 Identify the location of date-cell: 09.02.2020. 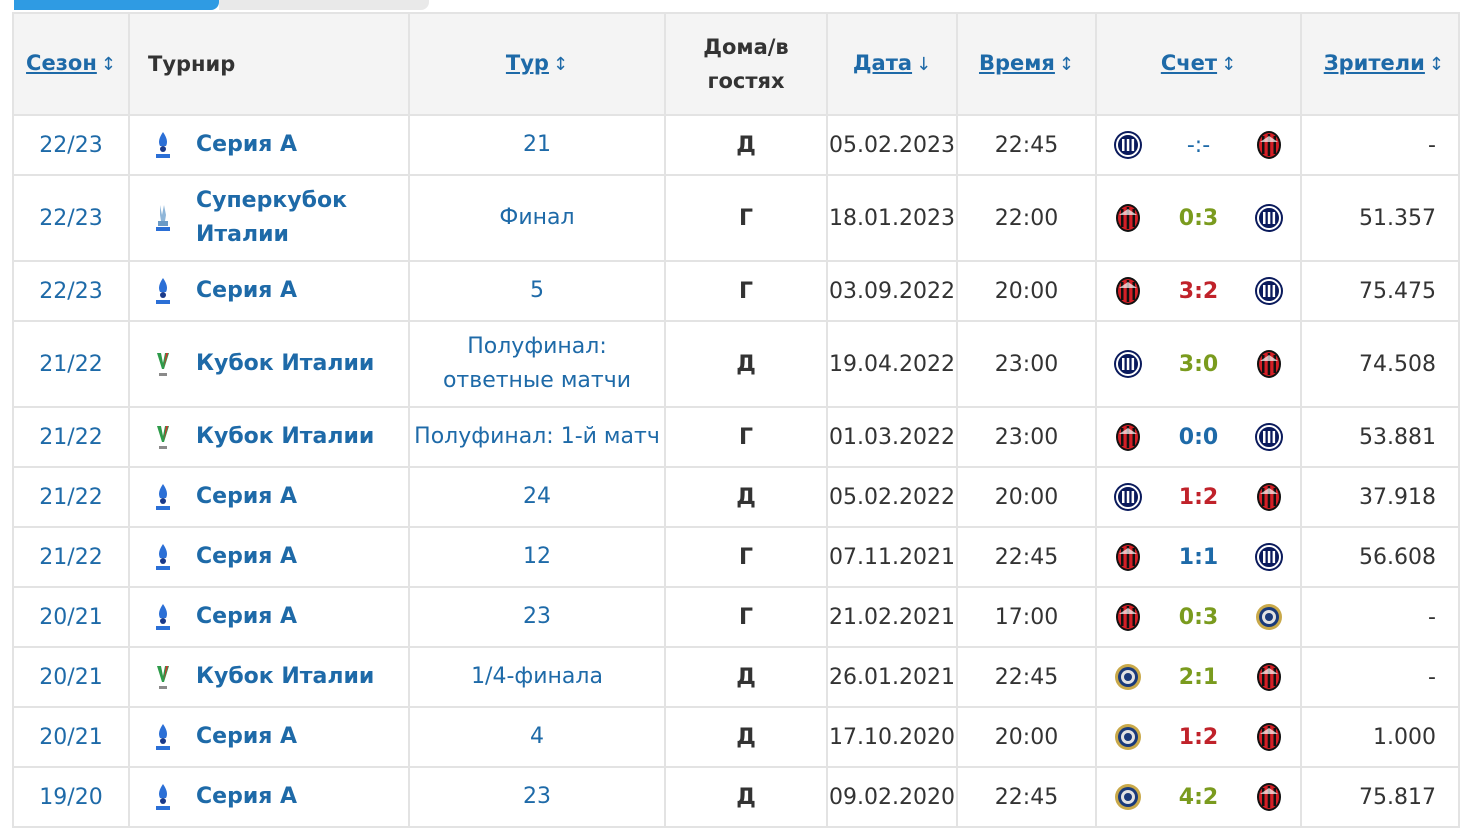
(892, 797).